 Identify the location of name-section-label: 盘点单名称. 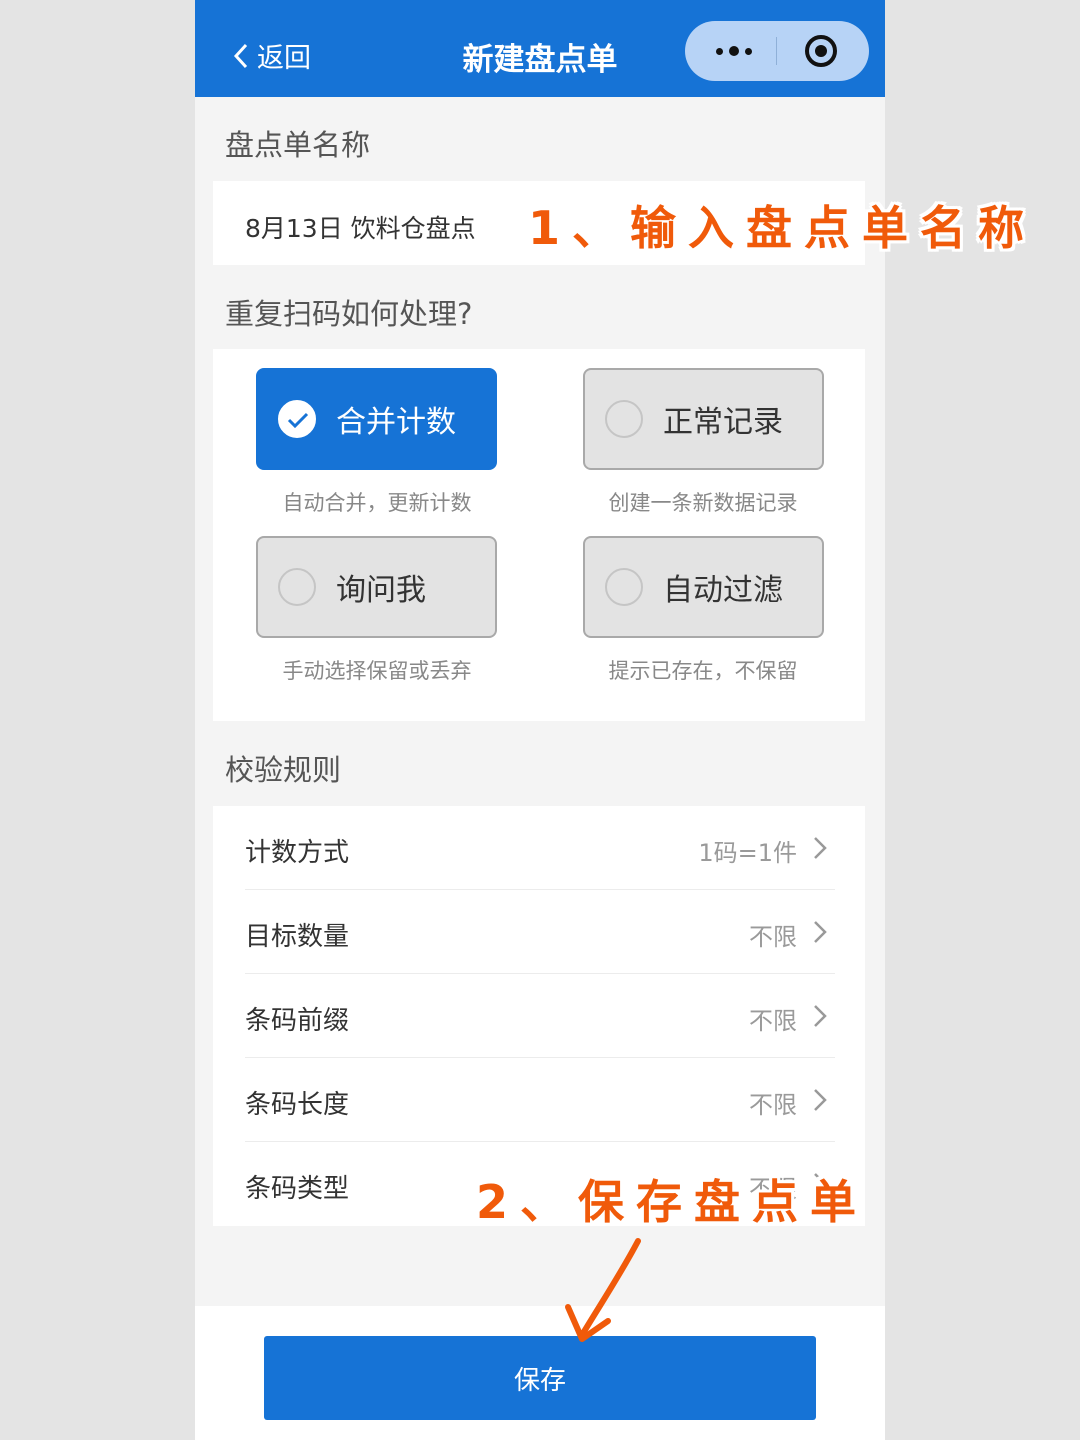
(298, 145).